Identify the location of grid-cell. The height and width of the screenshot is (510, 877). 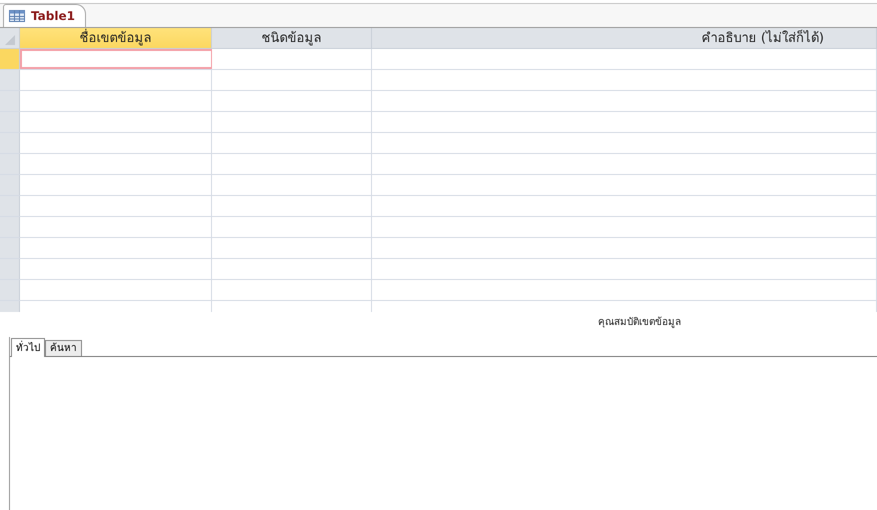
(116, 59).